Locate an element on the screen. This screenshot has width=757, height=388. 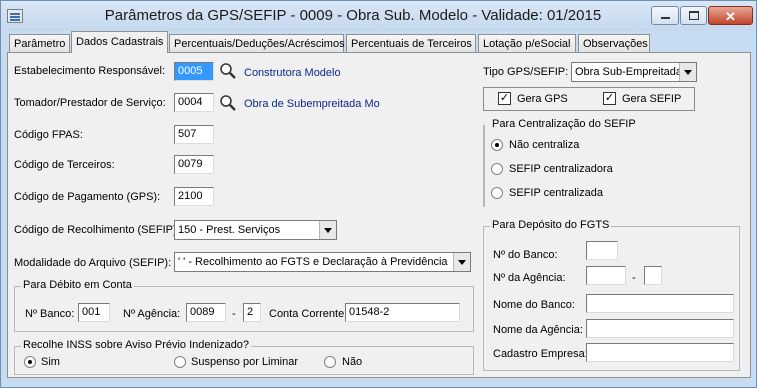
sefip-centralizadora-label: SEFIP centralizadora is located at coordinates (561, 169).